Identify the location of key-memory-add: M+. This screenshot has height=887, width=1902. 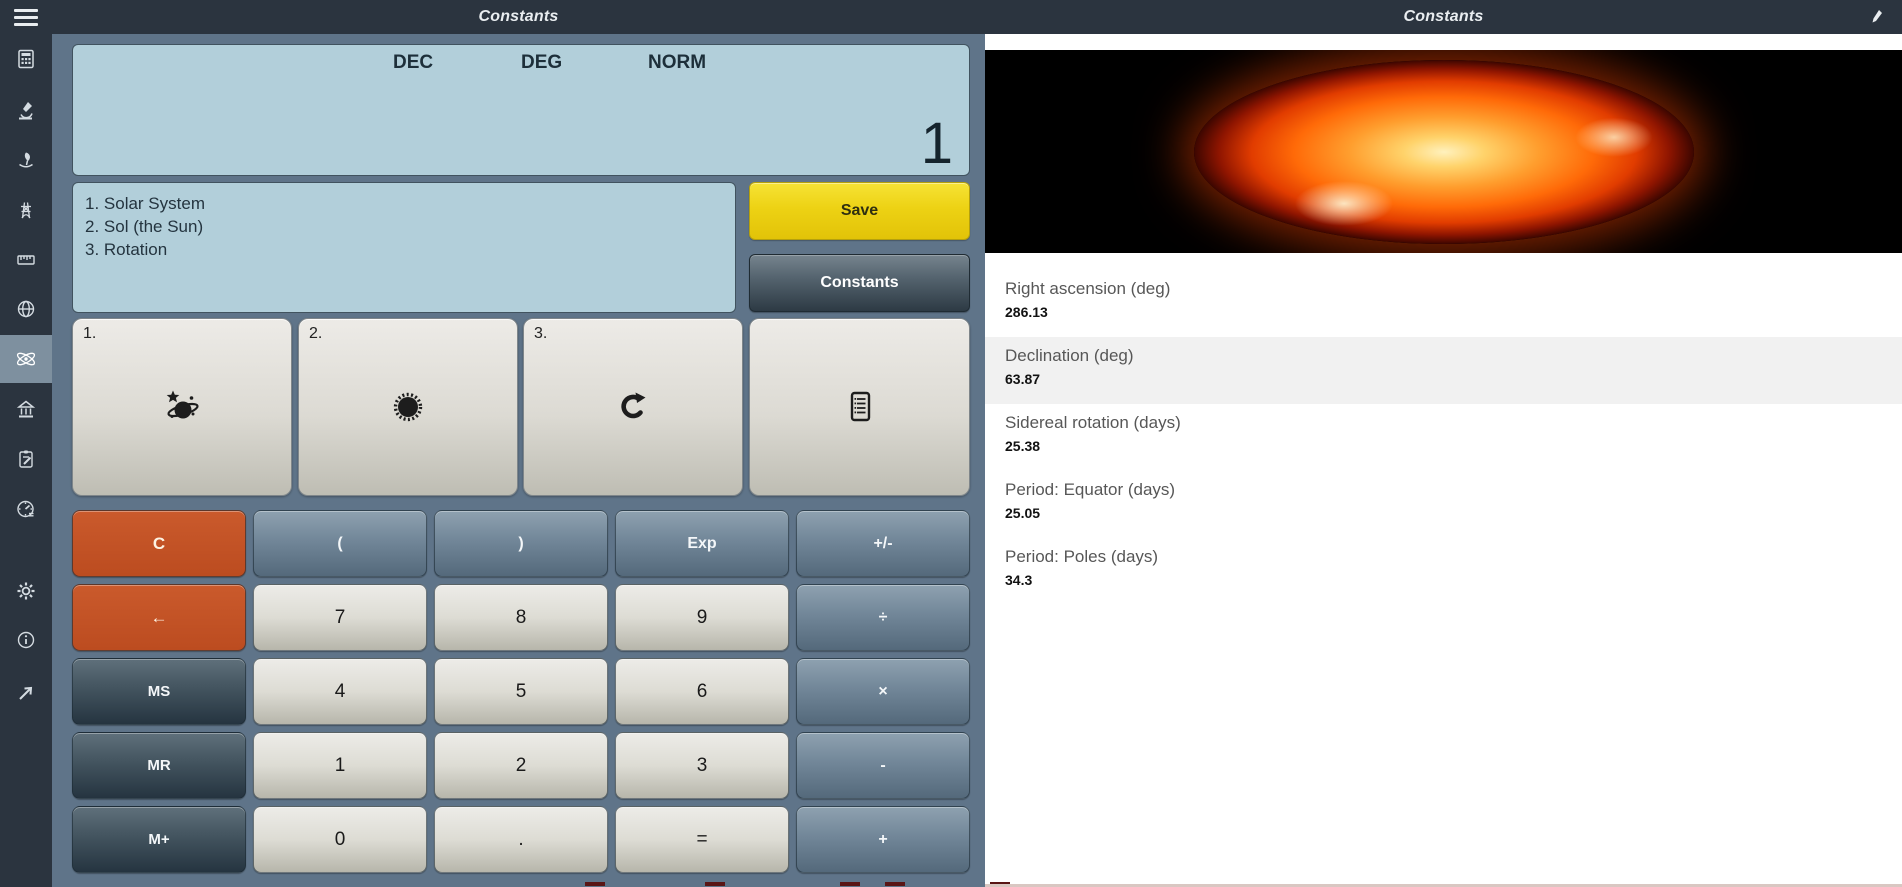
(159, 839).